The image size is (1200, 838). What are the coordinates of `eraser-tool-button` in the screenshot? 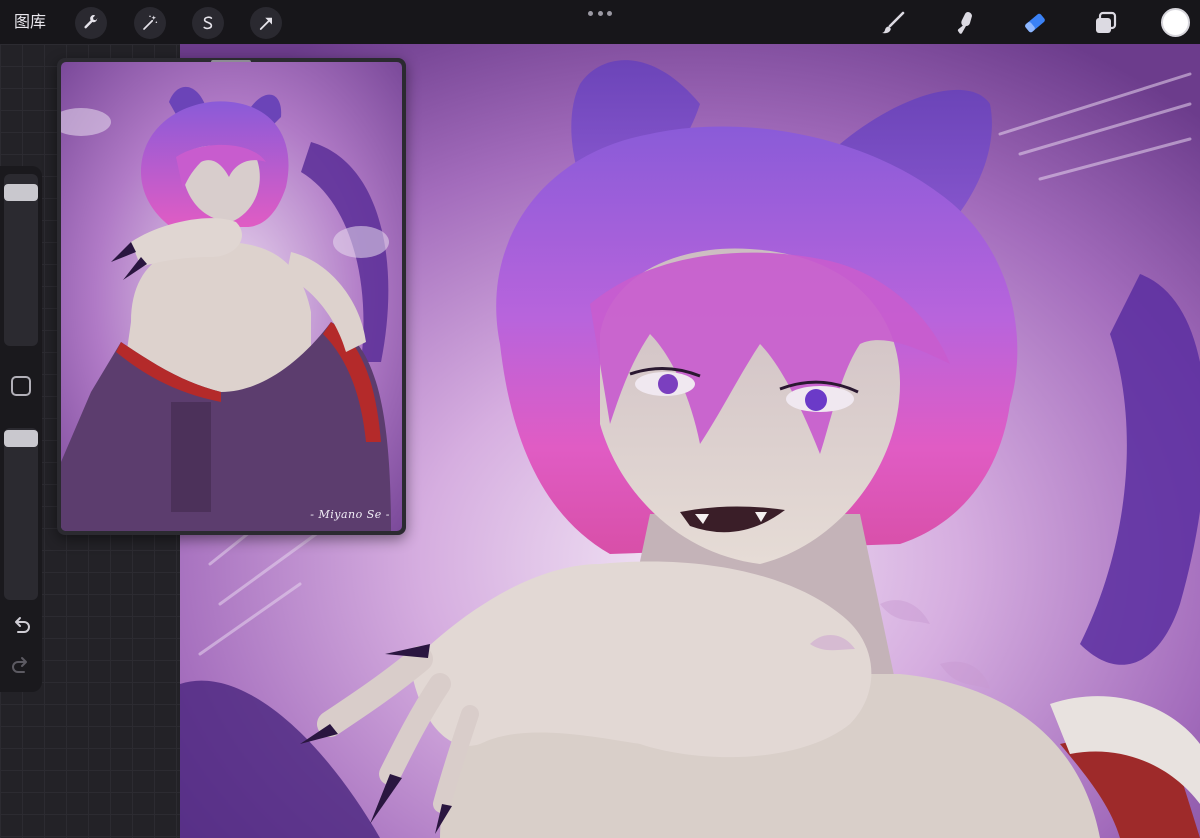 It's located at (1035, 23).